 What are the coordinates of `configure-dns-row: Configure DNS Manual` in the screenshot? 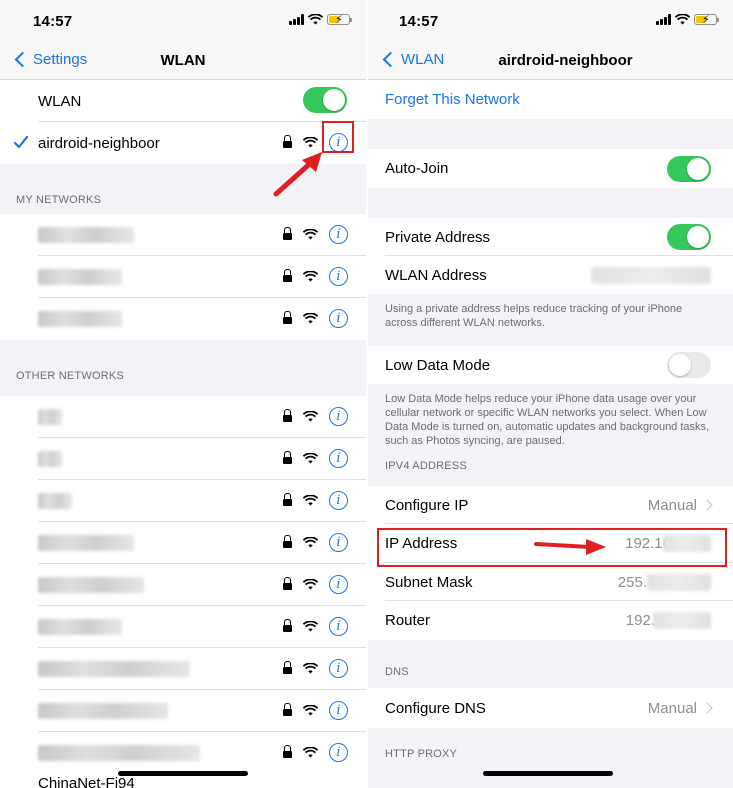 It's located at (550, 708).